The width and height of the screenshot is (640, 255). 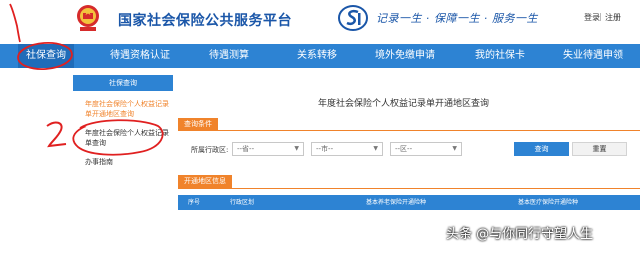 What do you see at coordinates (268, 149) in the screenshot?
I see `province-select: --省-- ▼` at bounding box center [268, 149].